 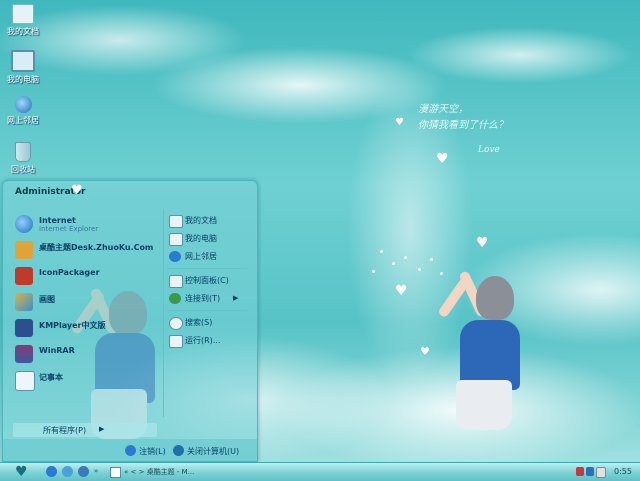 What do you see at coordinates (485, 352) in the screenshot?
I see `girl-figure` at bounding box center [485, 352].